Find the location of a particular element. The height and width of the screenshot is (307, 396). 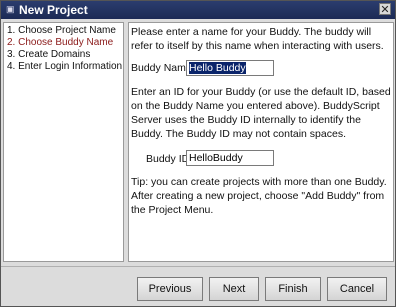

cancel-button: Cancel is located at coordinates (357, 289).